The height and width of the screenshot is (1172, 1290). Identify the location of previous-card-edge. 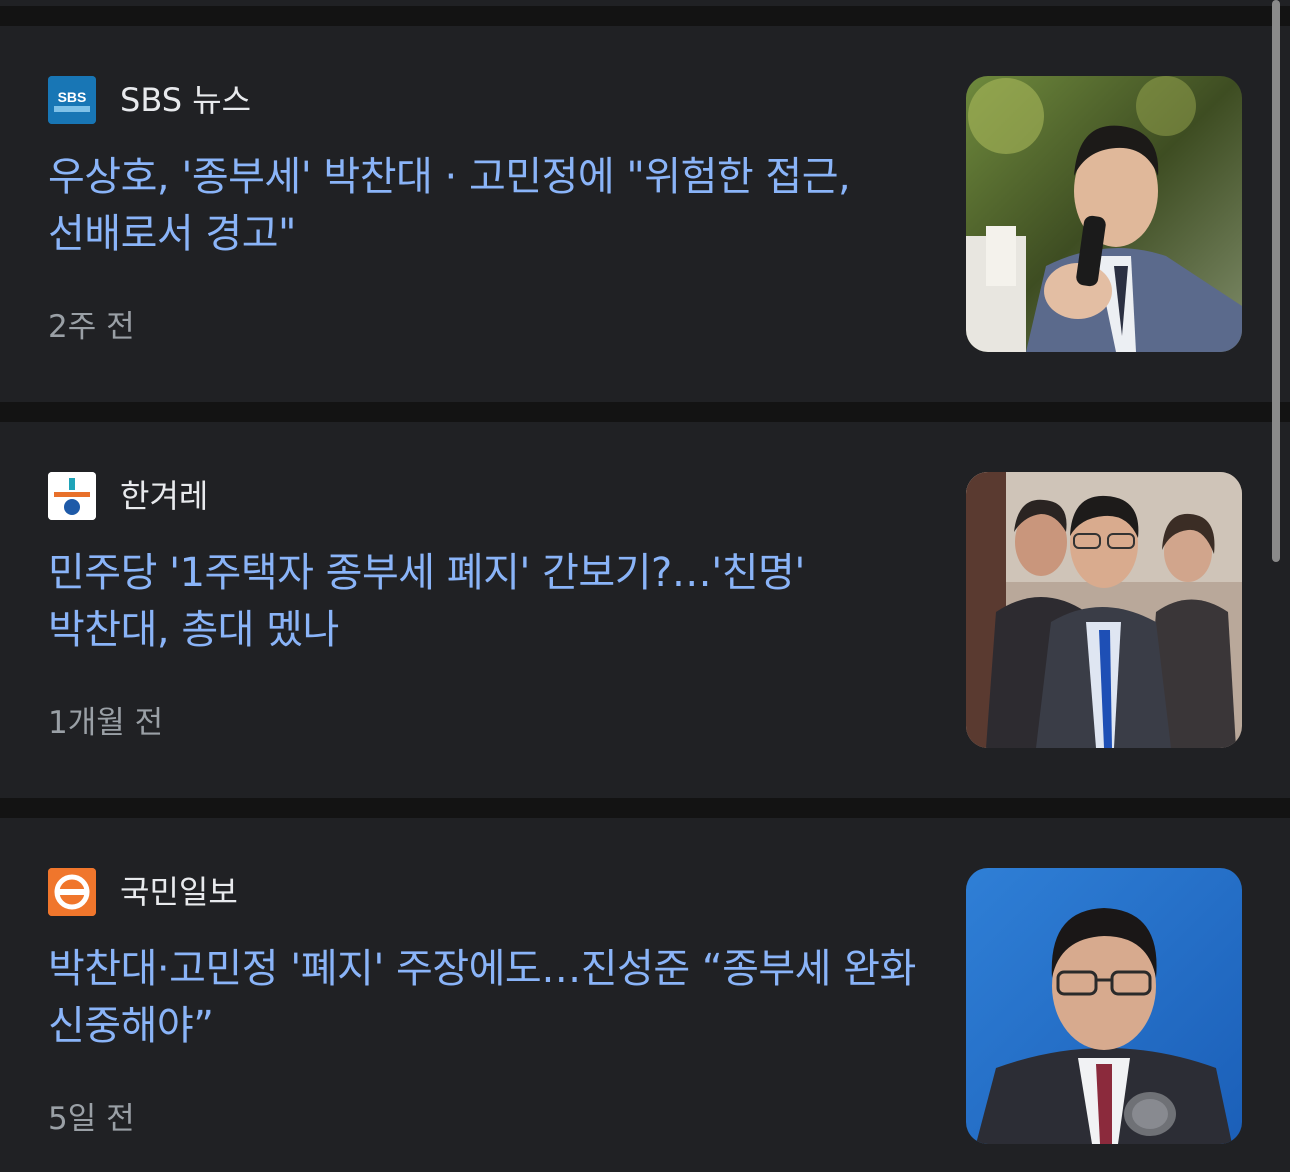
(645, 3).